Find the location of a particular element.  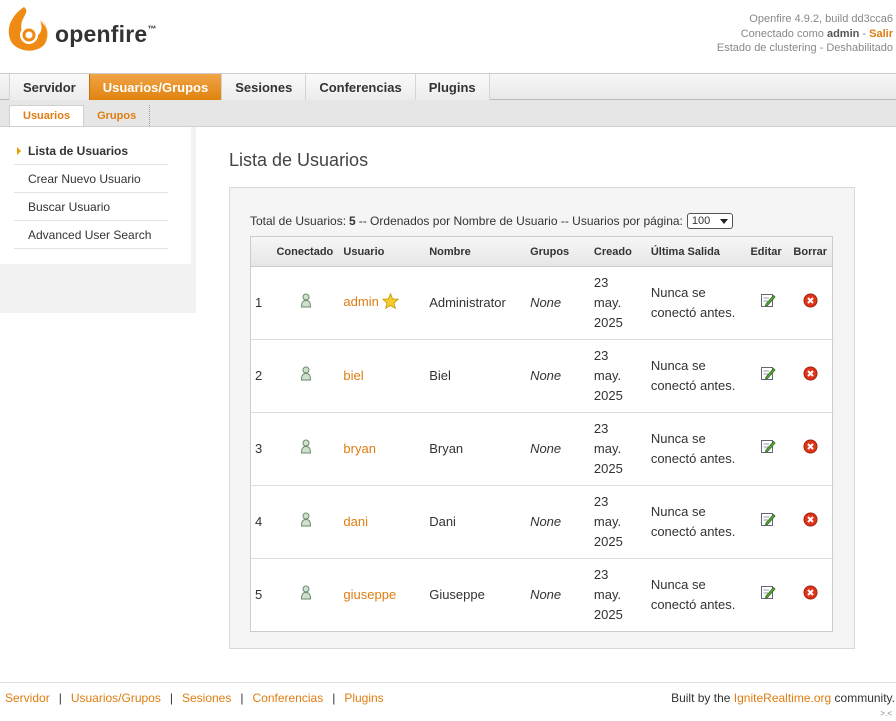

tab-plugins: Plugins is located at coordinates (452, 87).